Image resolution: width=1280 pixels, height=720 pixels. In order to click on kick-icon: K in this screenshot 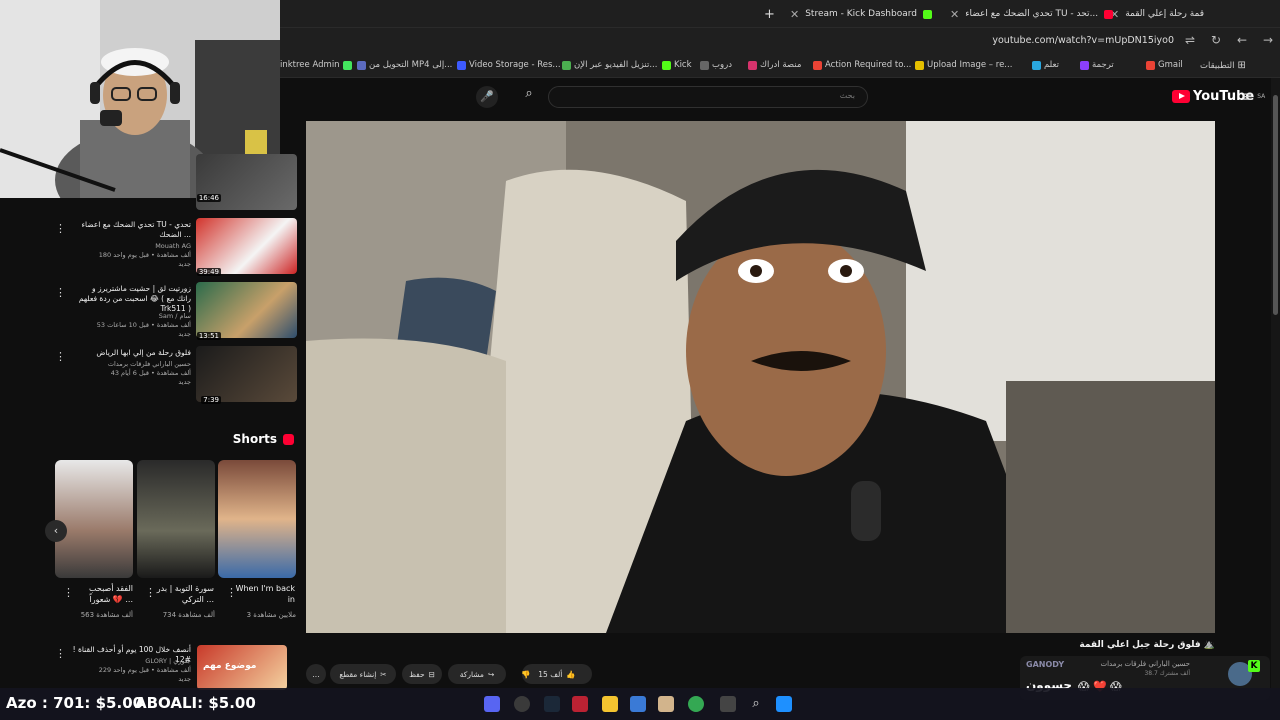, I will do `click(1254, 666)`.